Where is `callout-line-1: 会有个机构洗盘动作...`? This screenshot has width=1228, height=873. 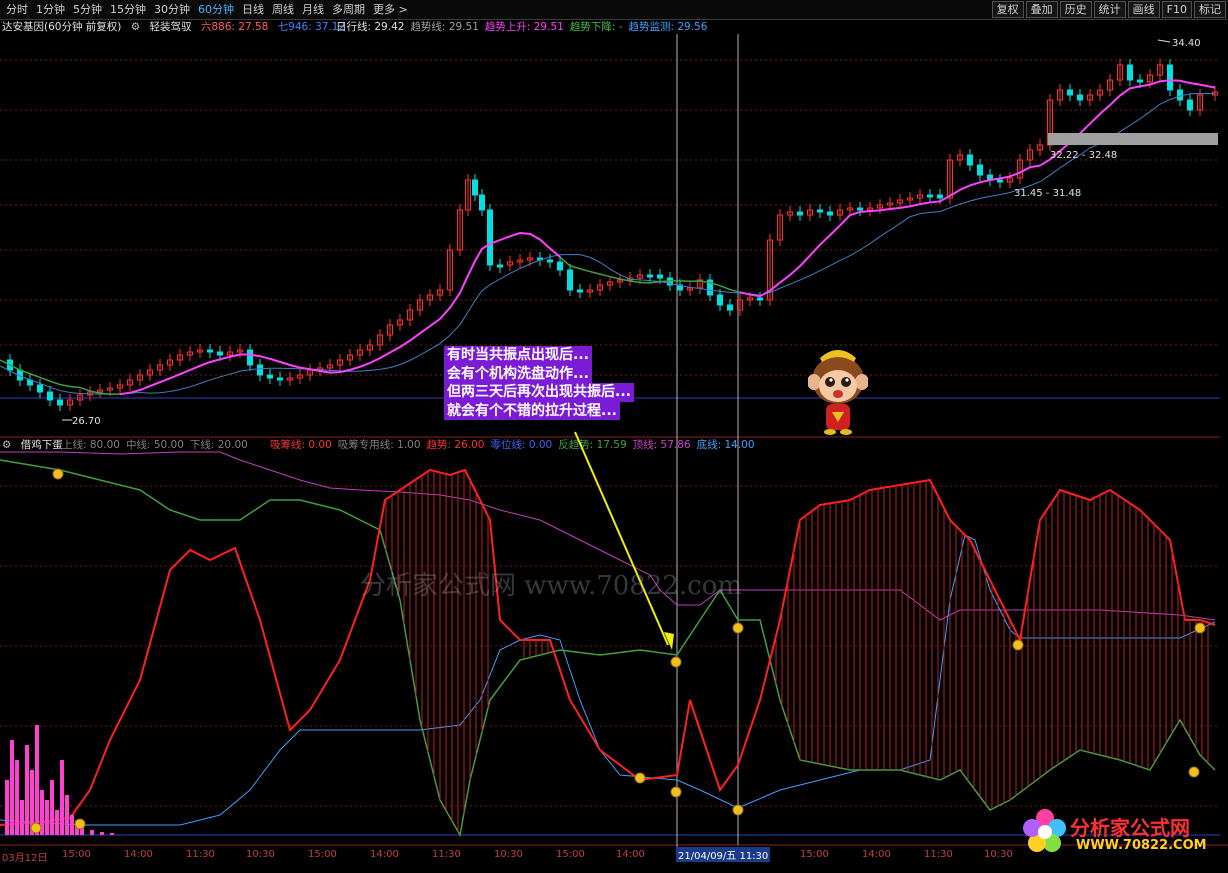
callout-line-1: 会有个机构洗盘动作... is located at coordinates (518, 373).